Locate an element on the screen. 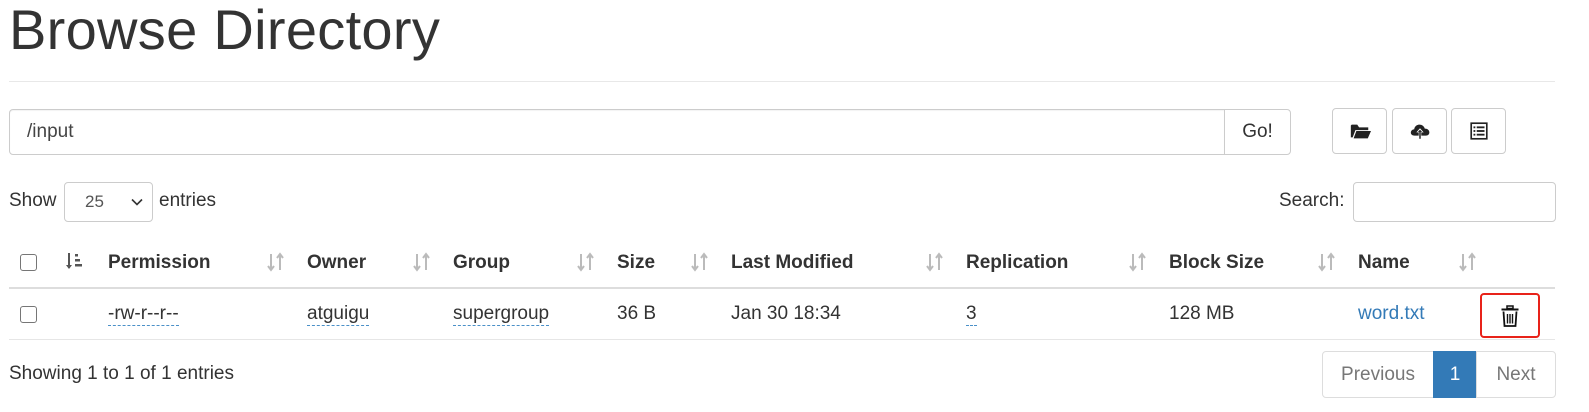  sort-ascending-icon is located at coordinates (75, 262).